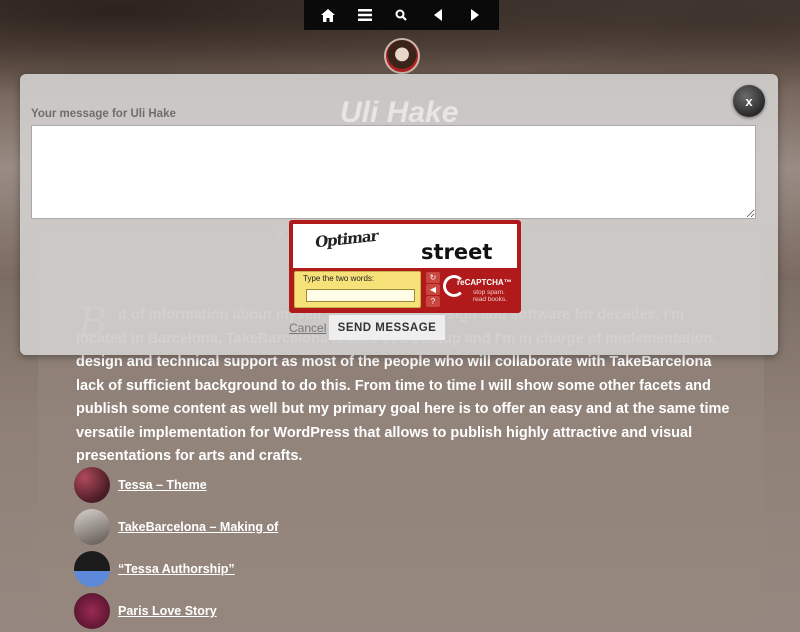 The width and height of the screenshot is (800, 632). I want to click on recaptcha-logo: reCAPTCHA™ stop spam. read books., so click(480, 291).